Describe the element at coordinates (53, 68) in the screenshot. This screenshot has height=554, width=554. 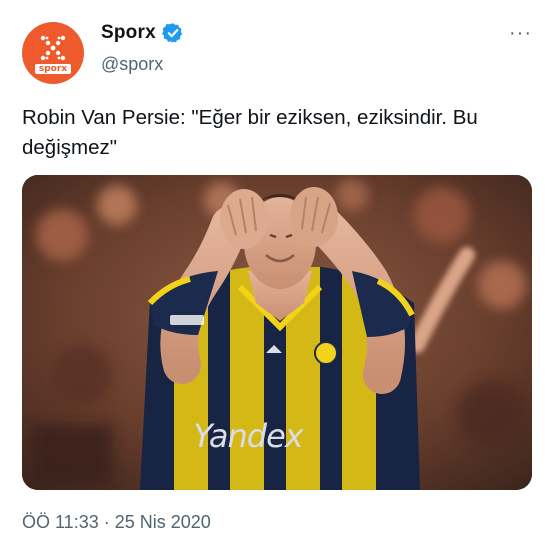
I see `avatar-logo-text: sporx` at that location.